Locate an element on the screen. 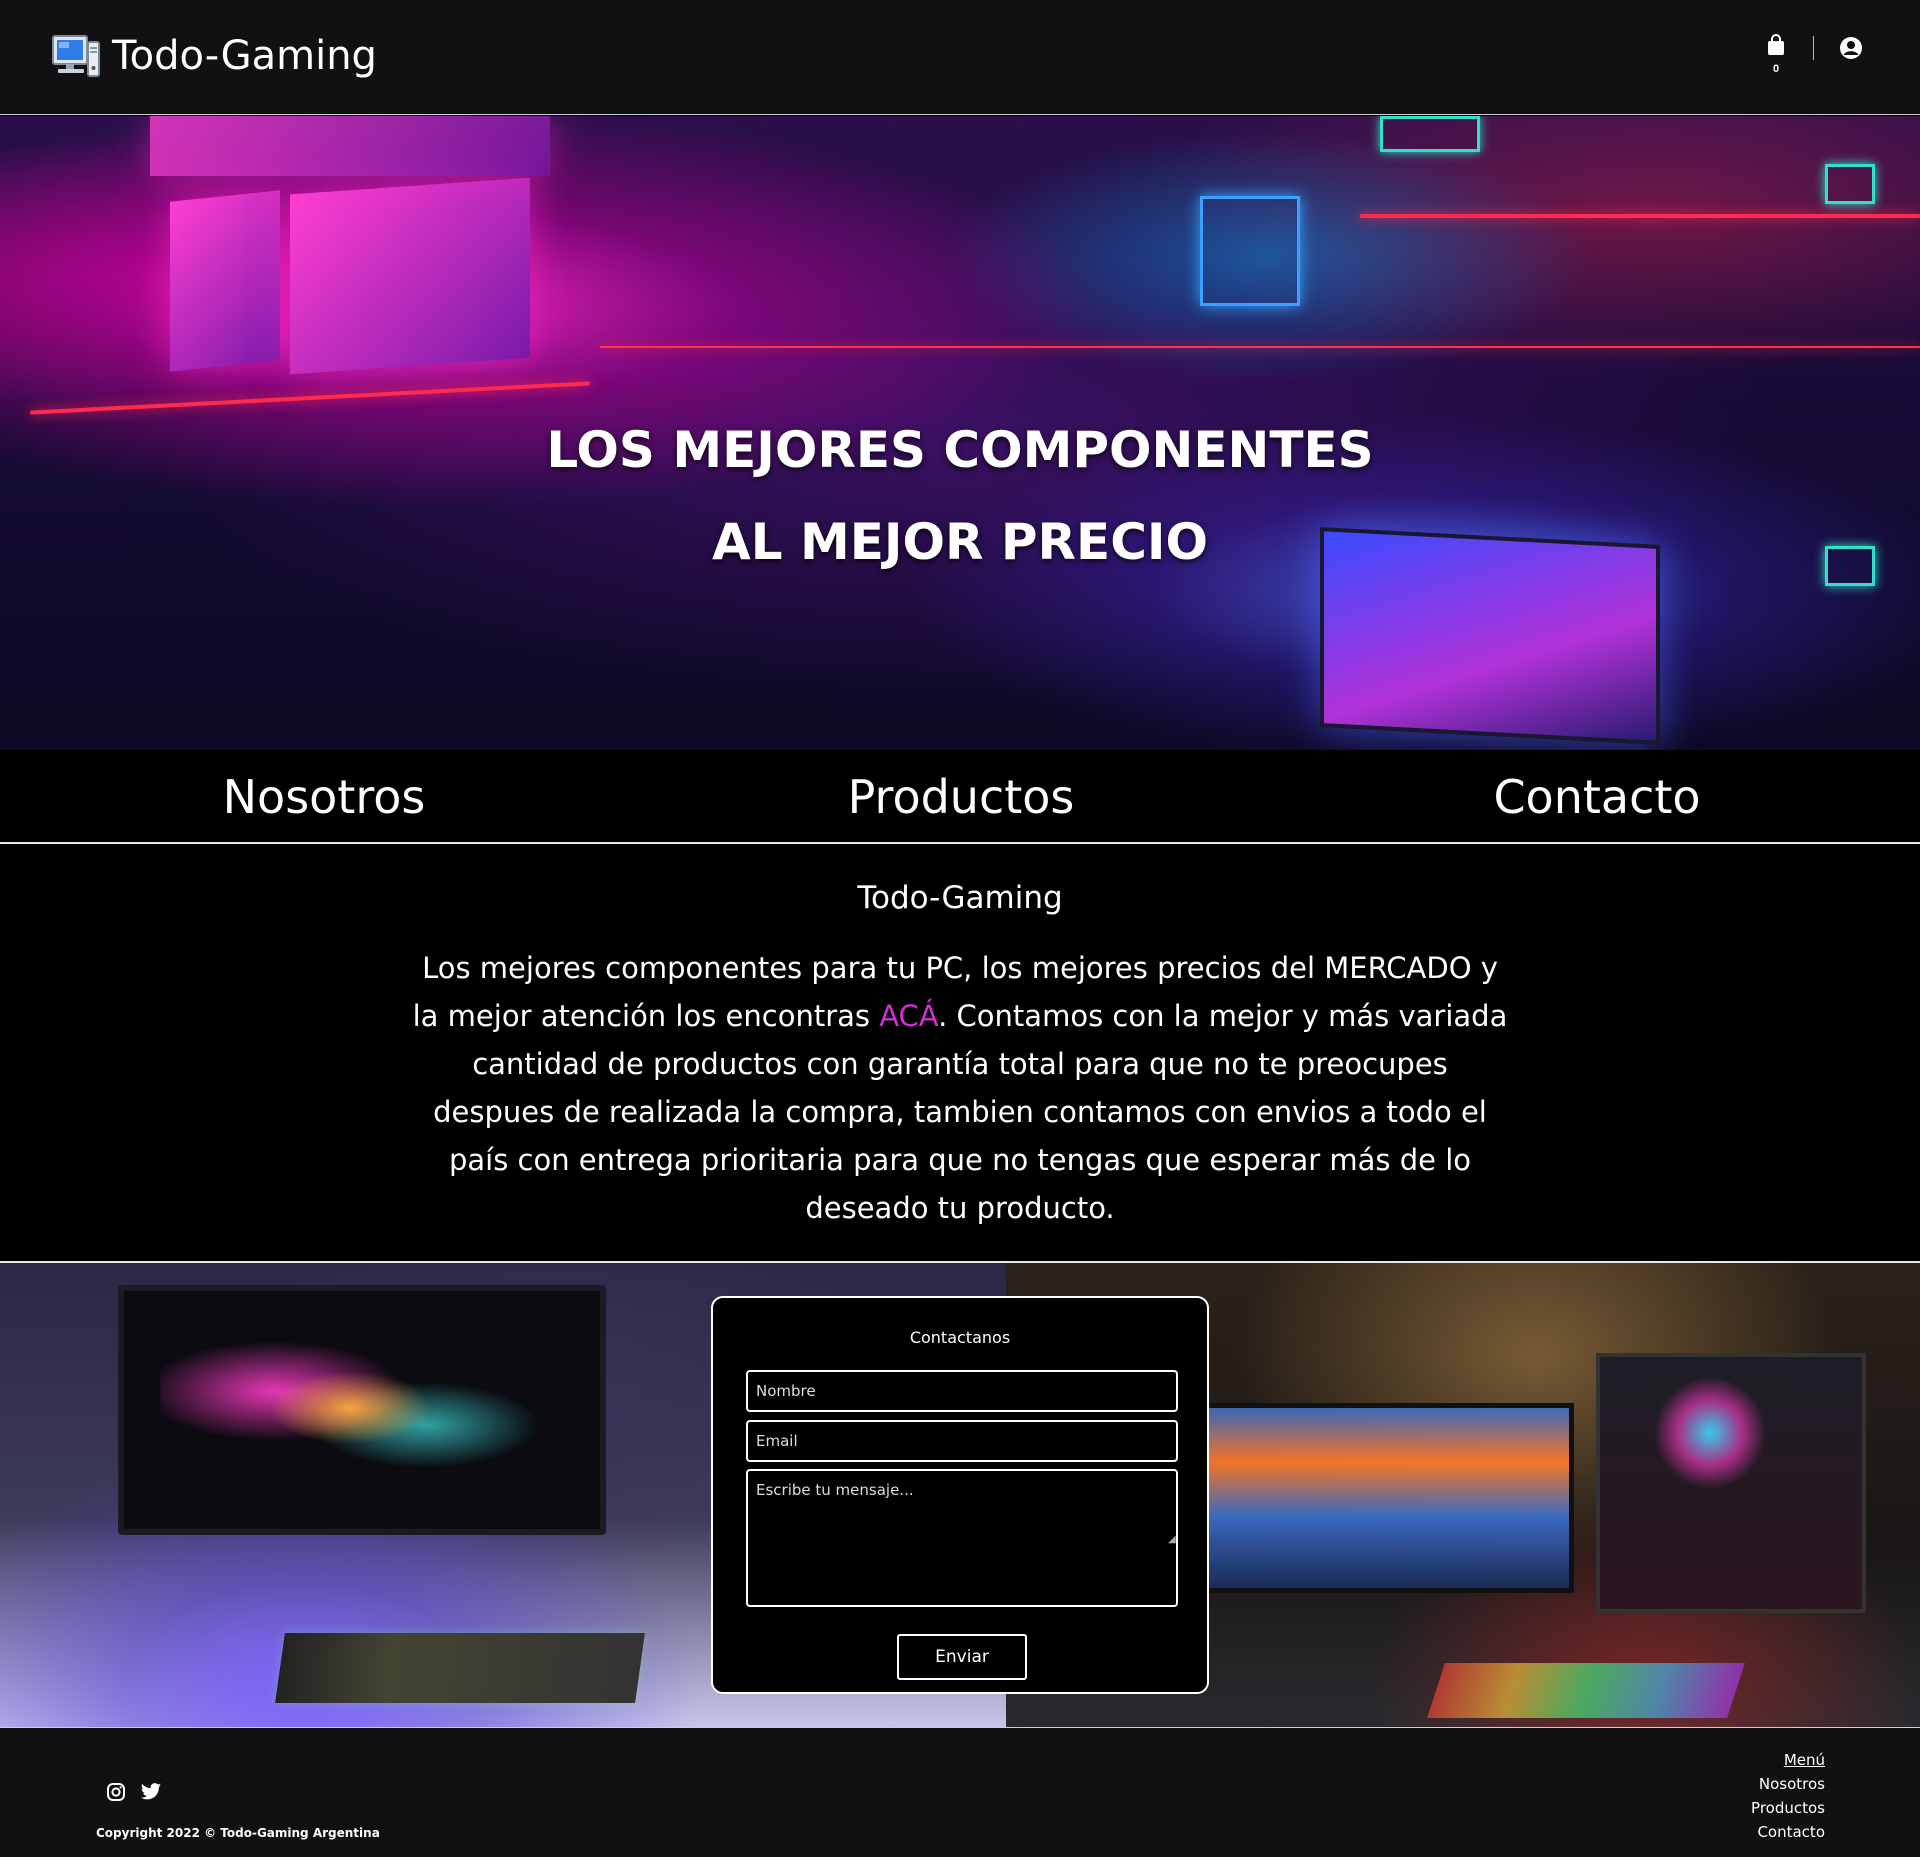  brand: Todo-Gaming is located at coordinates (213, 56).